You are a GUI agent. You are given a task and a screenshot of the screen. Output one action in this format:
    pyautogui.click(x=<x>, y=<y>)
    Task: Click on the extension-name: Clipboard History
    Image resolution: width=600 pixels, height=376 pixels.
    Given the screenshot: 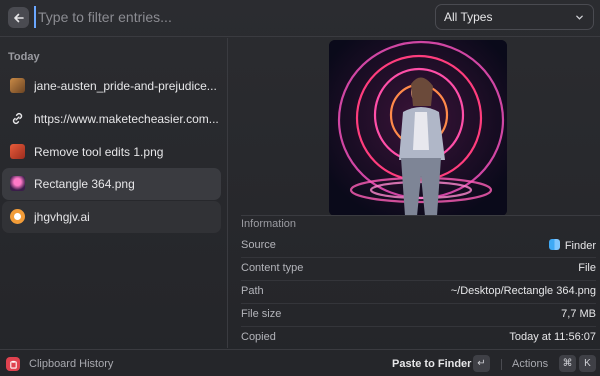 What is the action you would take?
    pyautogui.click(x=71, y=364)
    